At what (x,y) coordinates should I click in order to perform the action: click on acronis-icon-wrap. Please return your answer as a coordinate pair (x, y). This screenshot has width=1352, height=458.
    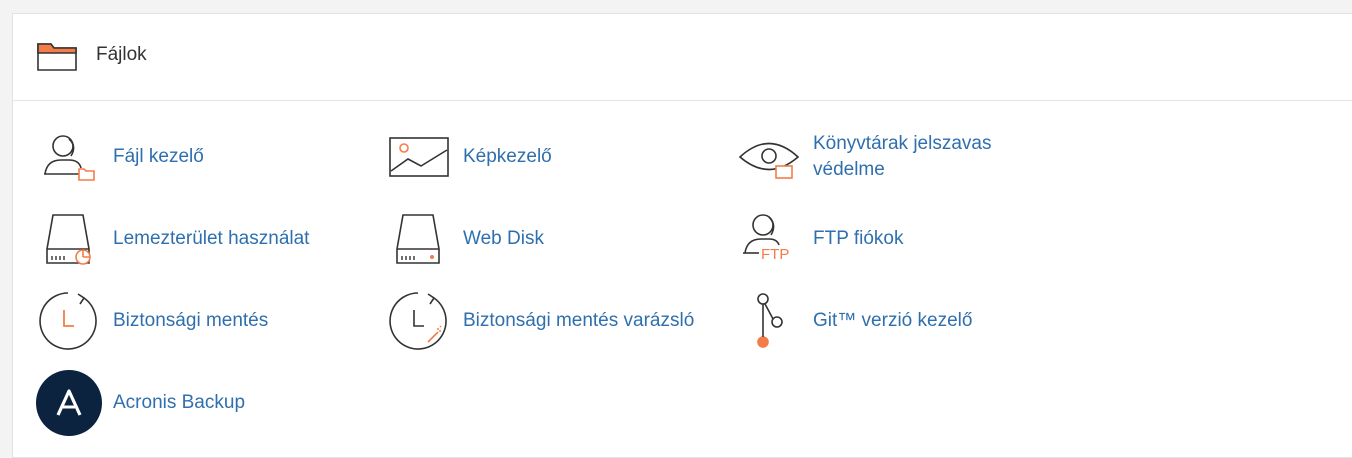
    Looking at the image, I should click on (69, 403).